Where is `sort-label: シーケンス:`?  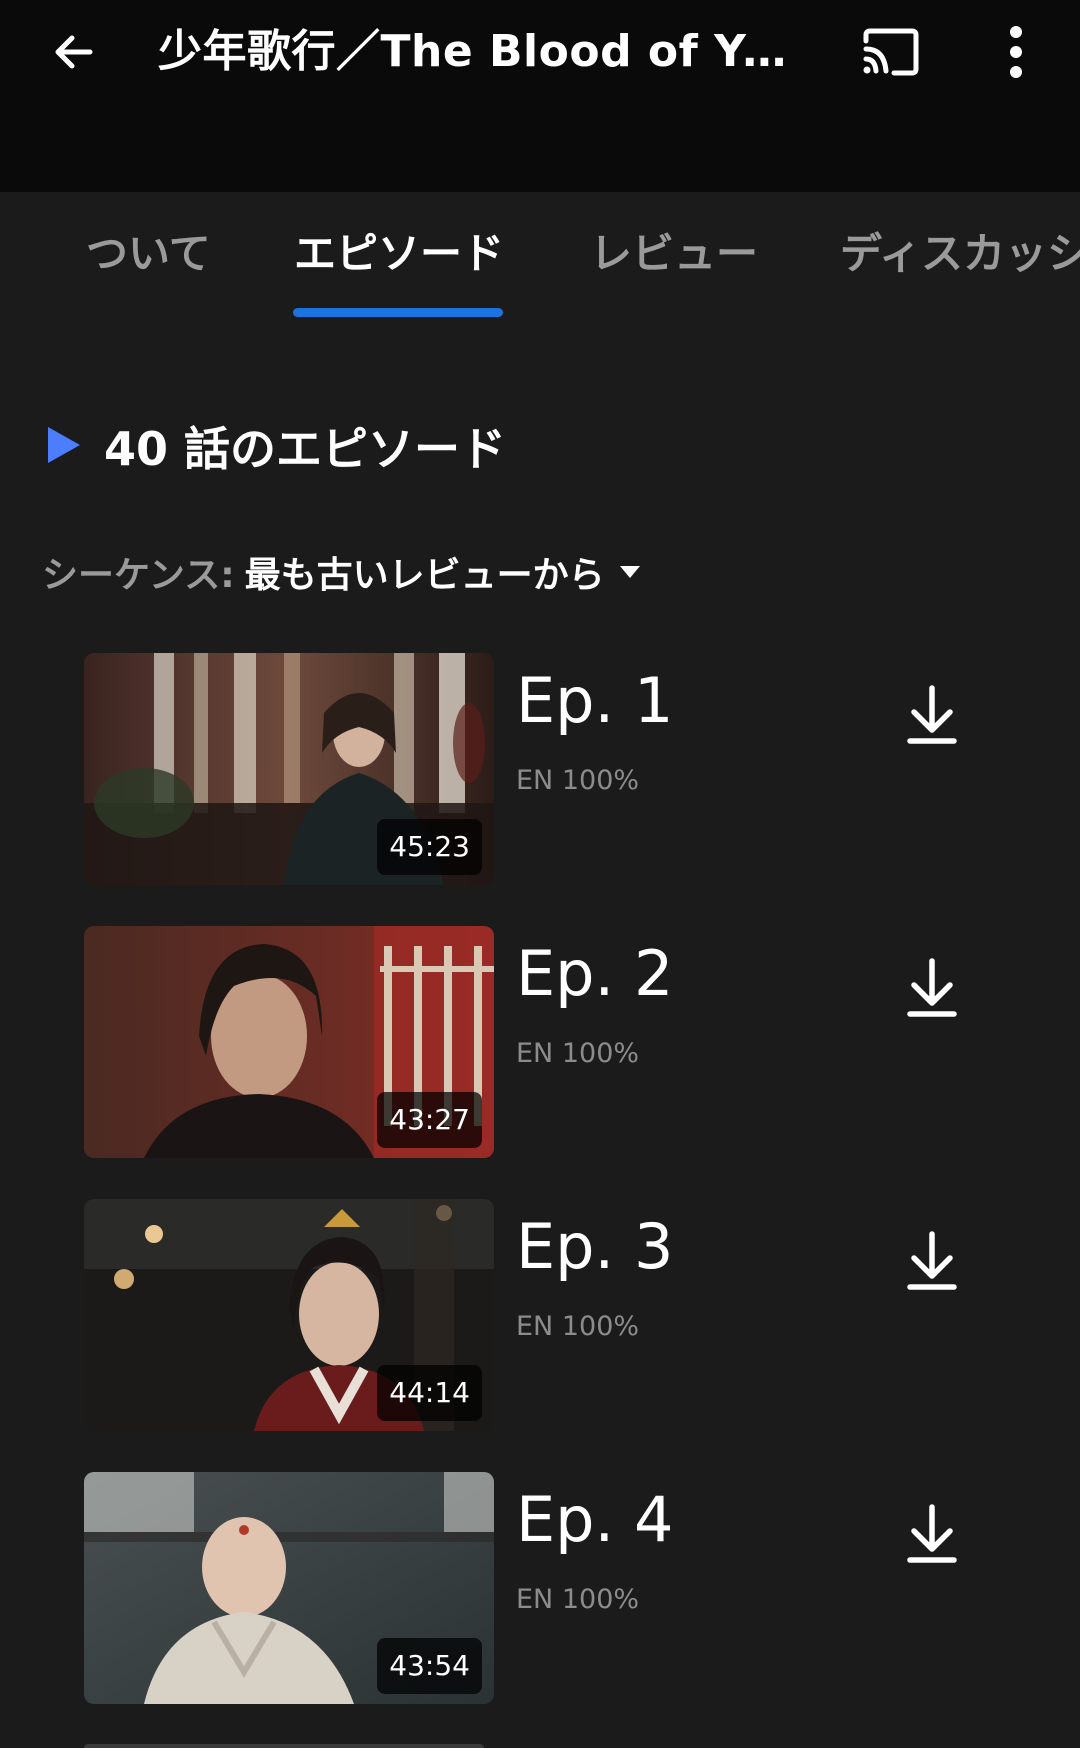
sort-label: シーケンス: is located at coordinates (138, 575).